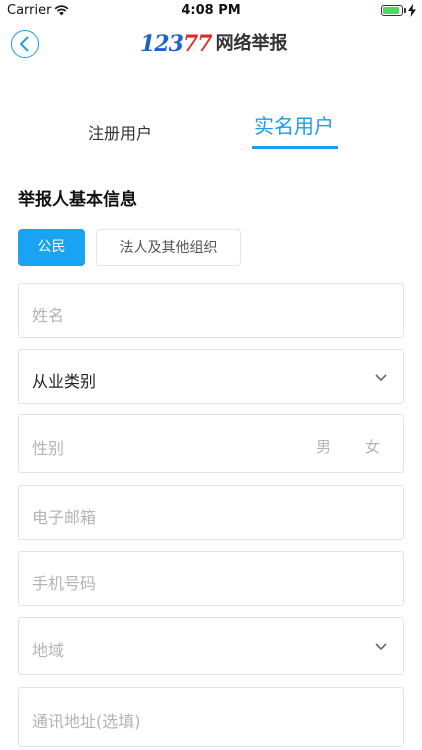  Describe the element at coordinates (176, 44) in the screenshot. I see `logo-number: 12377` at that location.